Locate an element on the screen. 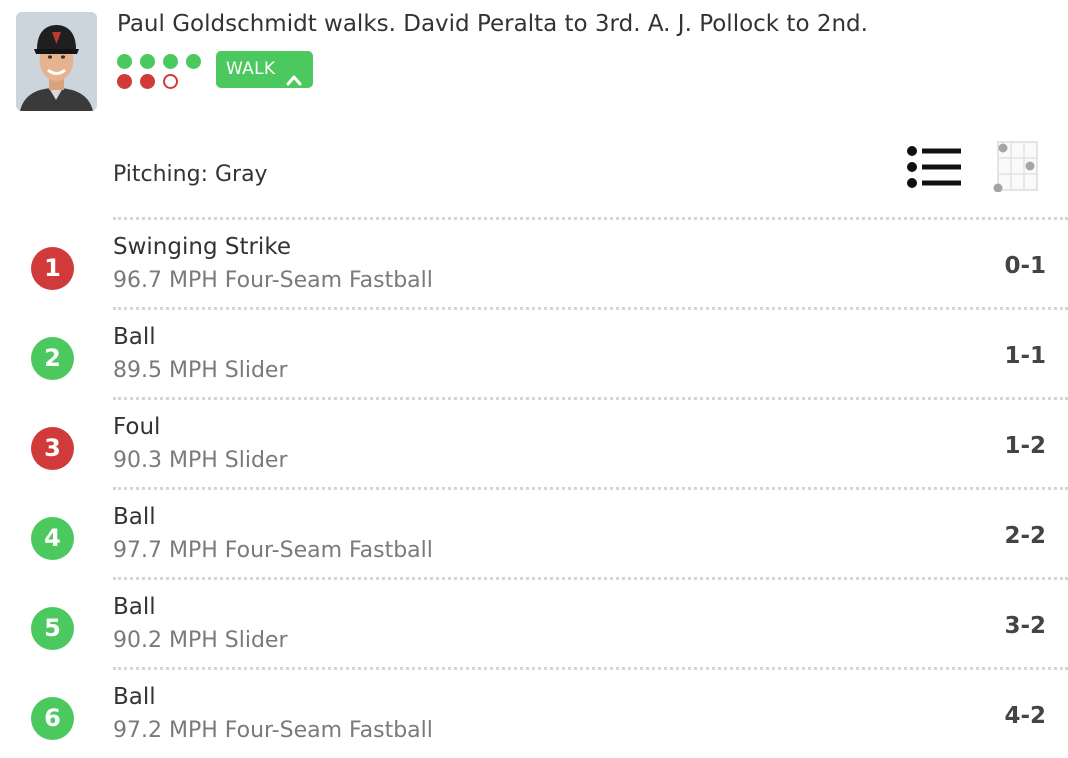 The image size is (1068, 758). list-view-button is located at coordinates (934, 167).